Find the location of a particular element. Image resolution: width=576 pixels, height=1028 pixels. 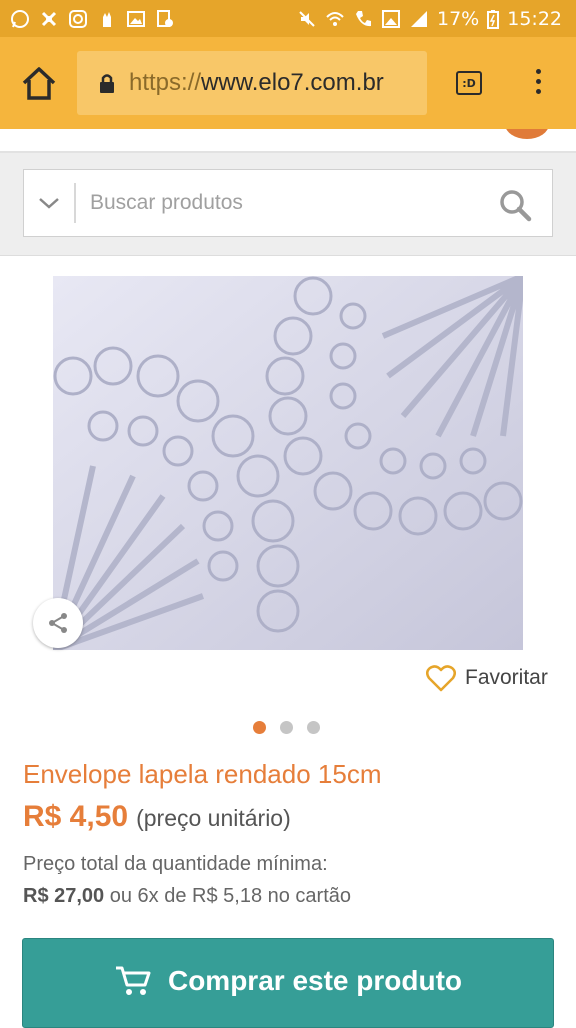

lock-icon is located at coordinates (107, 83).